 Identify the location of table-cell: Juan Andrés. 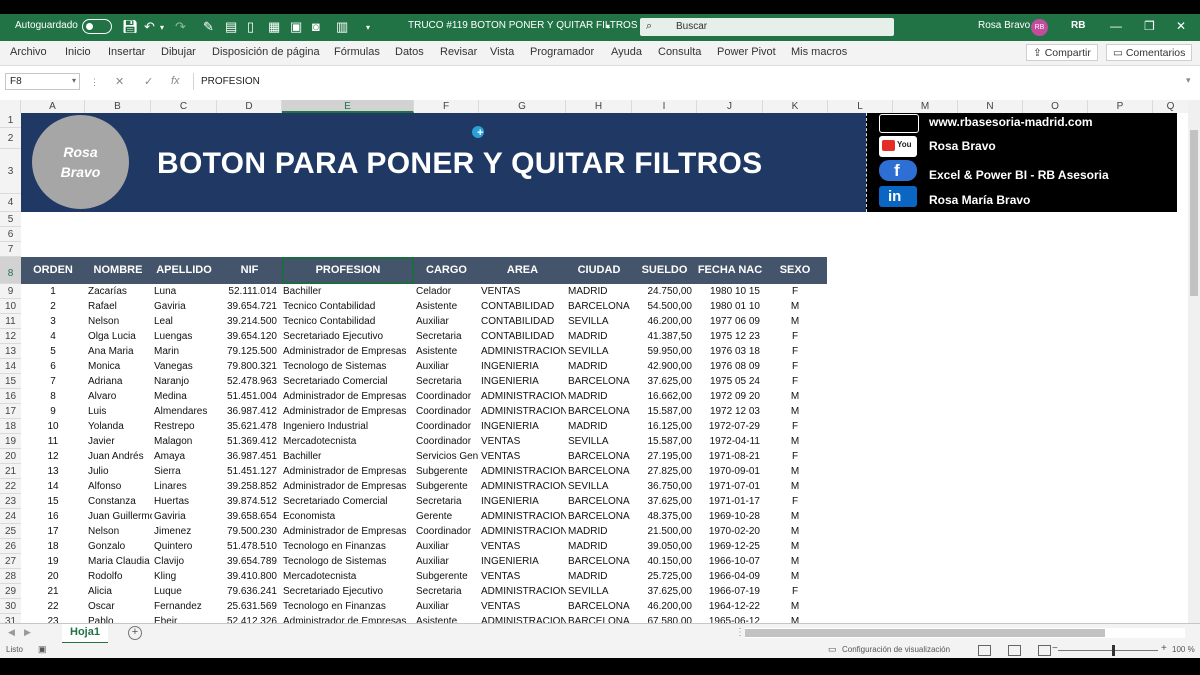
(120, 456).